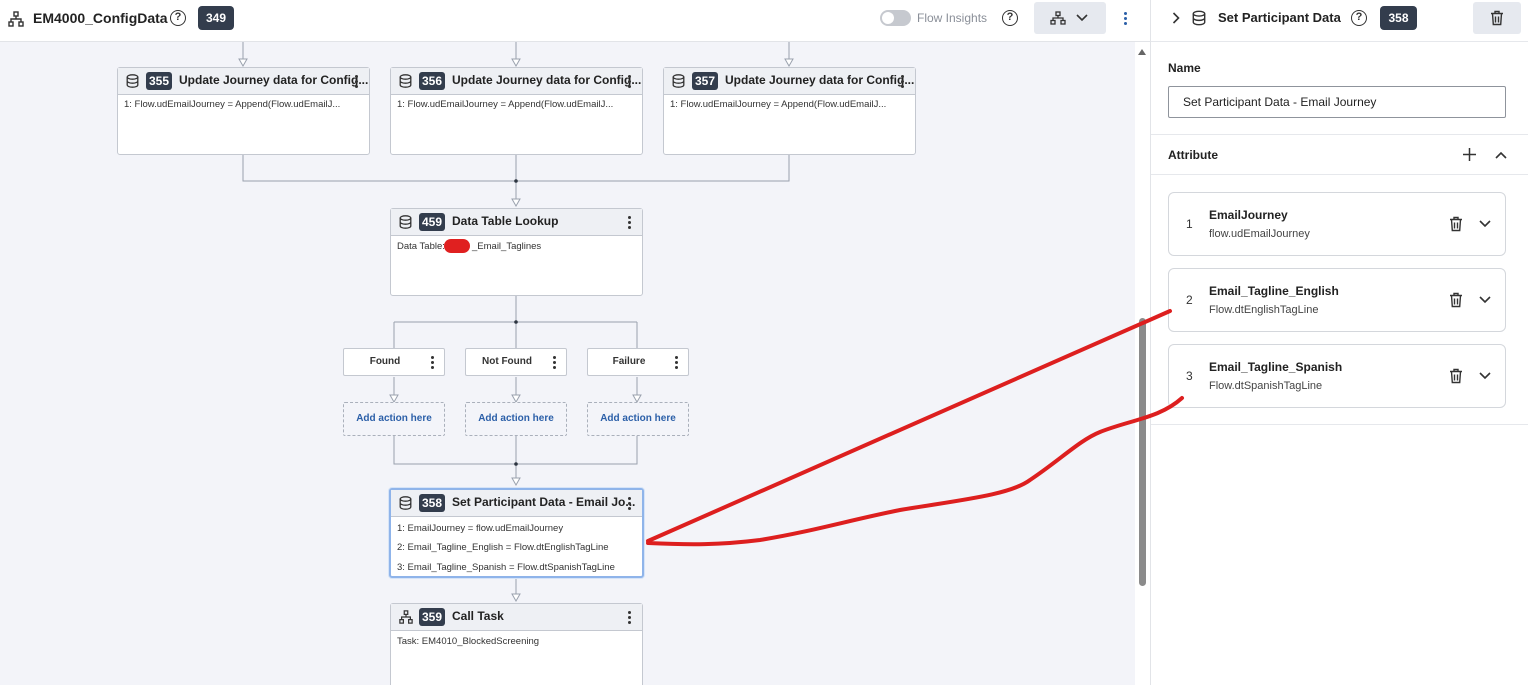 Image resolution: width=1528 pixels, height=685 pixels. What do you see at coordinates (952, 18) in the screenshot?
I see `flow-insights-label: Flow Insights` at bounding box center [952, 18].